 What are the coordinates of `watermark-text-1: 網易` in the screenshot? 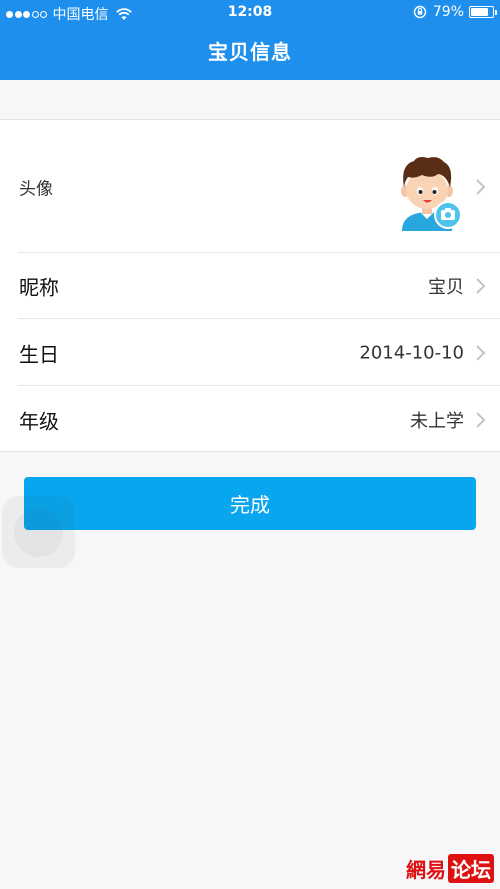 It's located at (426, 870).